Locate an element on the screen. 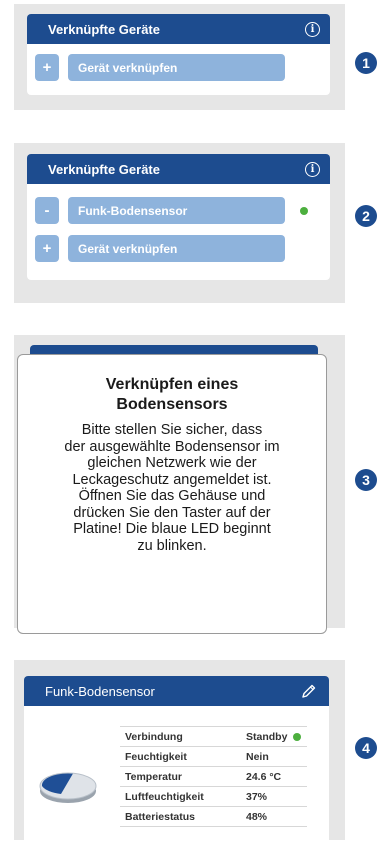 This screenshot has height=845, width=385. status-label: Verbindung is located at coordinates (180, 736).